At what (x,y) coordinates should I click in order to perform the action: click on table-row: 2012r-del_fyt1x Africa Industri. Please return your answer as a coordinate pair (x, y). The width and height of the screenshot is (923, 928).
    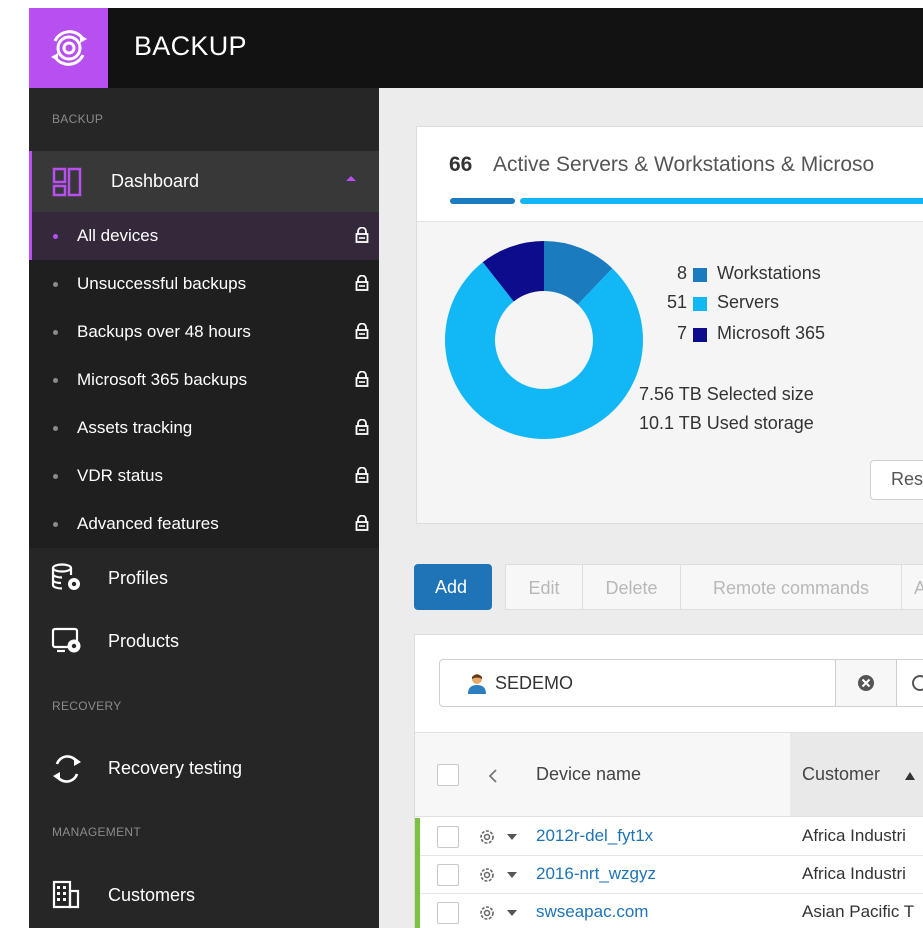
    Looking at the image, I should click on (669, 837).